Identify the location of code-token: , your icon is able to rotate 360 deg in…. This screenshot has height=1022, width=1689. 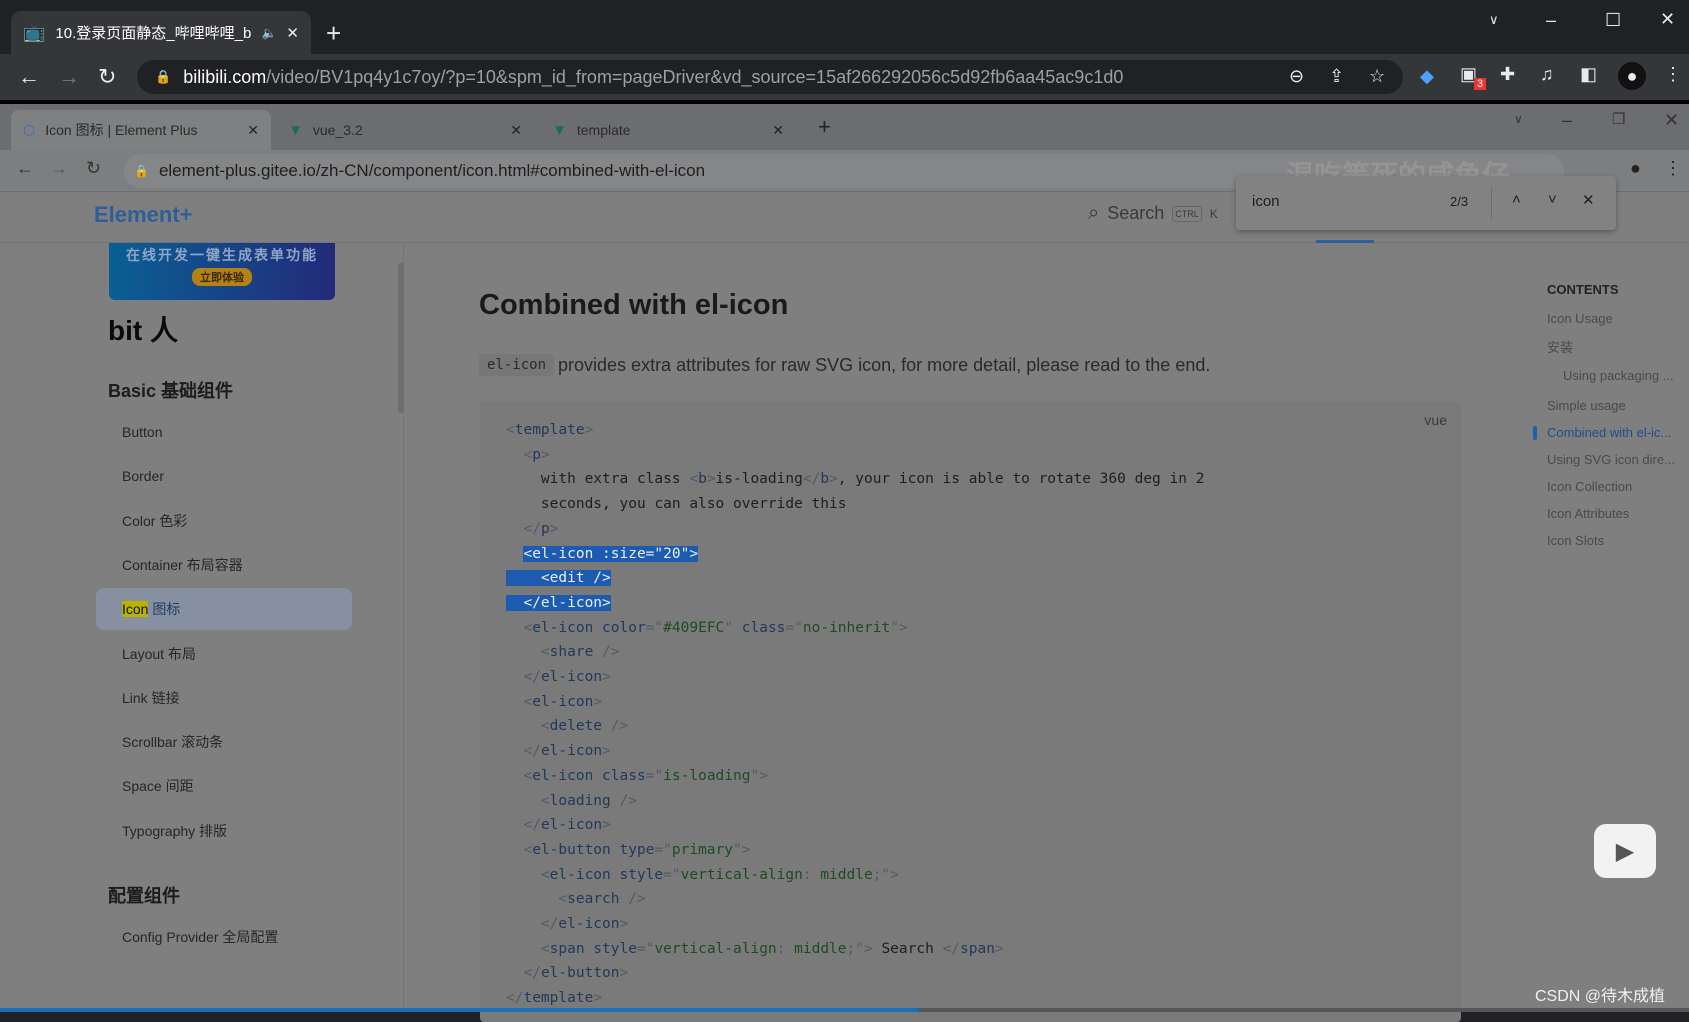
(1021, 479).